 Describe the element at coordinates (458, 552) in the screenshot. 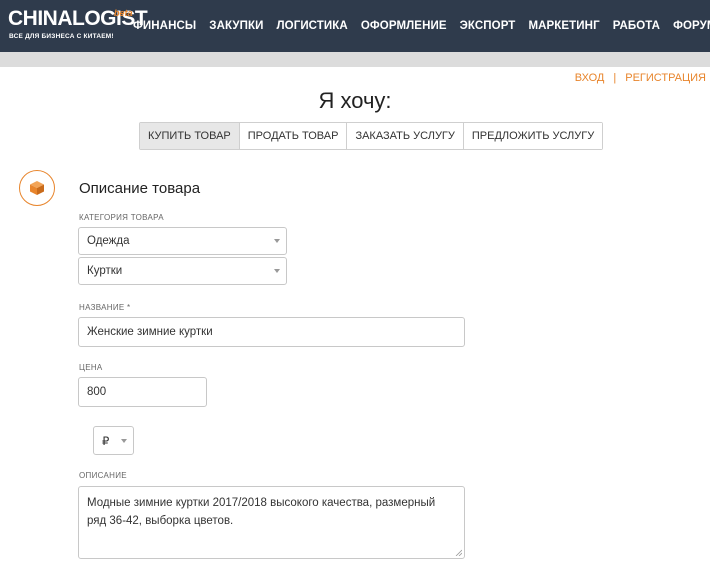

I see `resize-handle-icon` at that location.